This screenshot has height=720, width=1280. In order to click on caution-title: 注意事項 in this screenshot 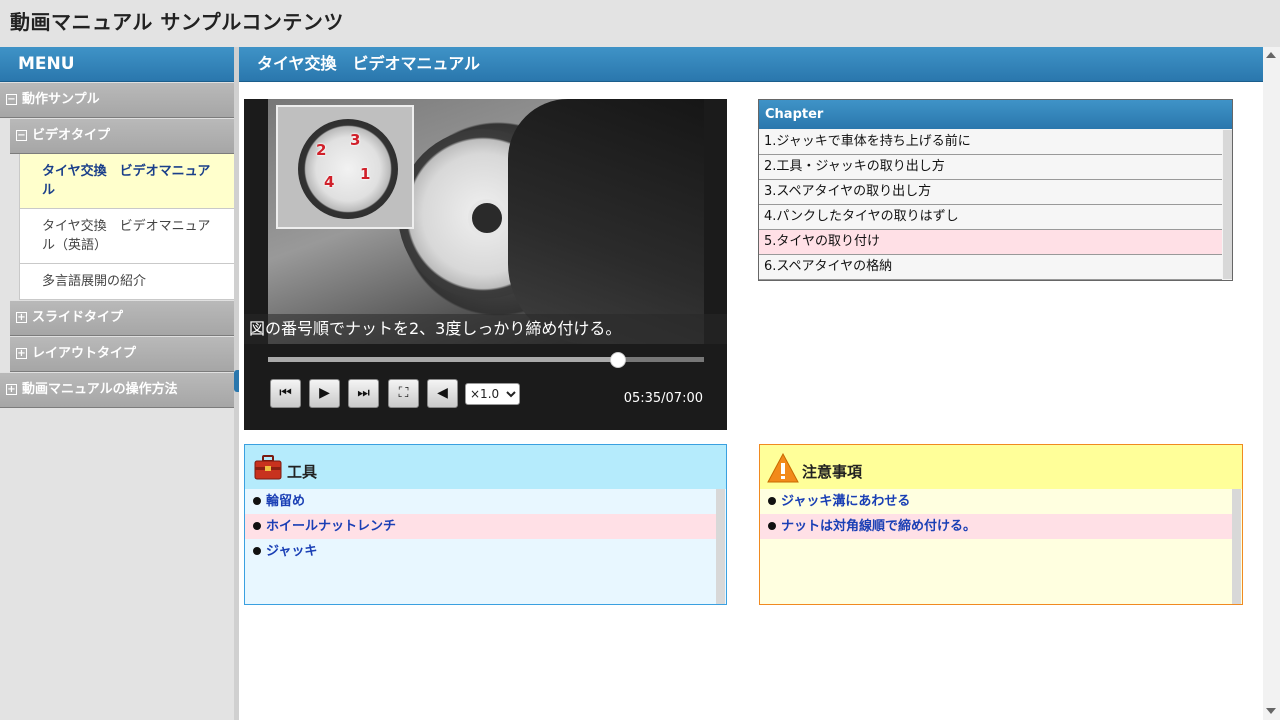, I will do `click(832, 472)`.